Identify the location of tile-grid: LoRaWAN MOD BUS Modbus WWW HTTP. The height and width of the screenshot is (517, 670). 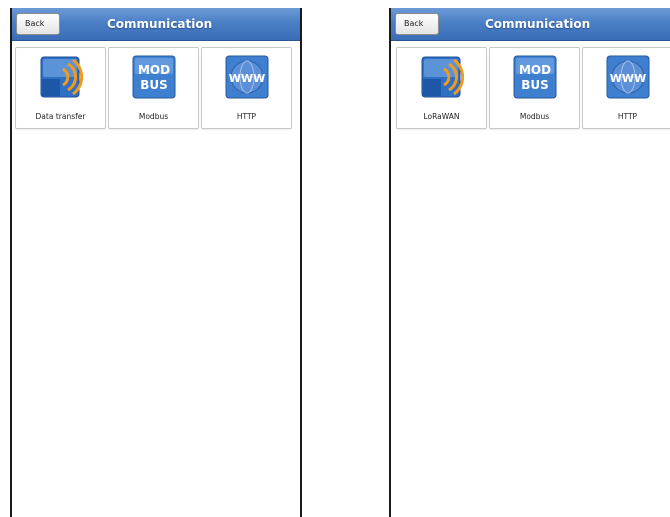
(533, 88).